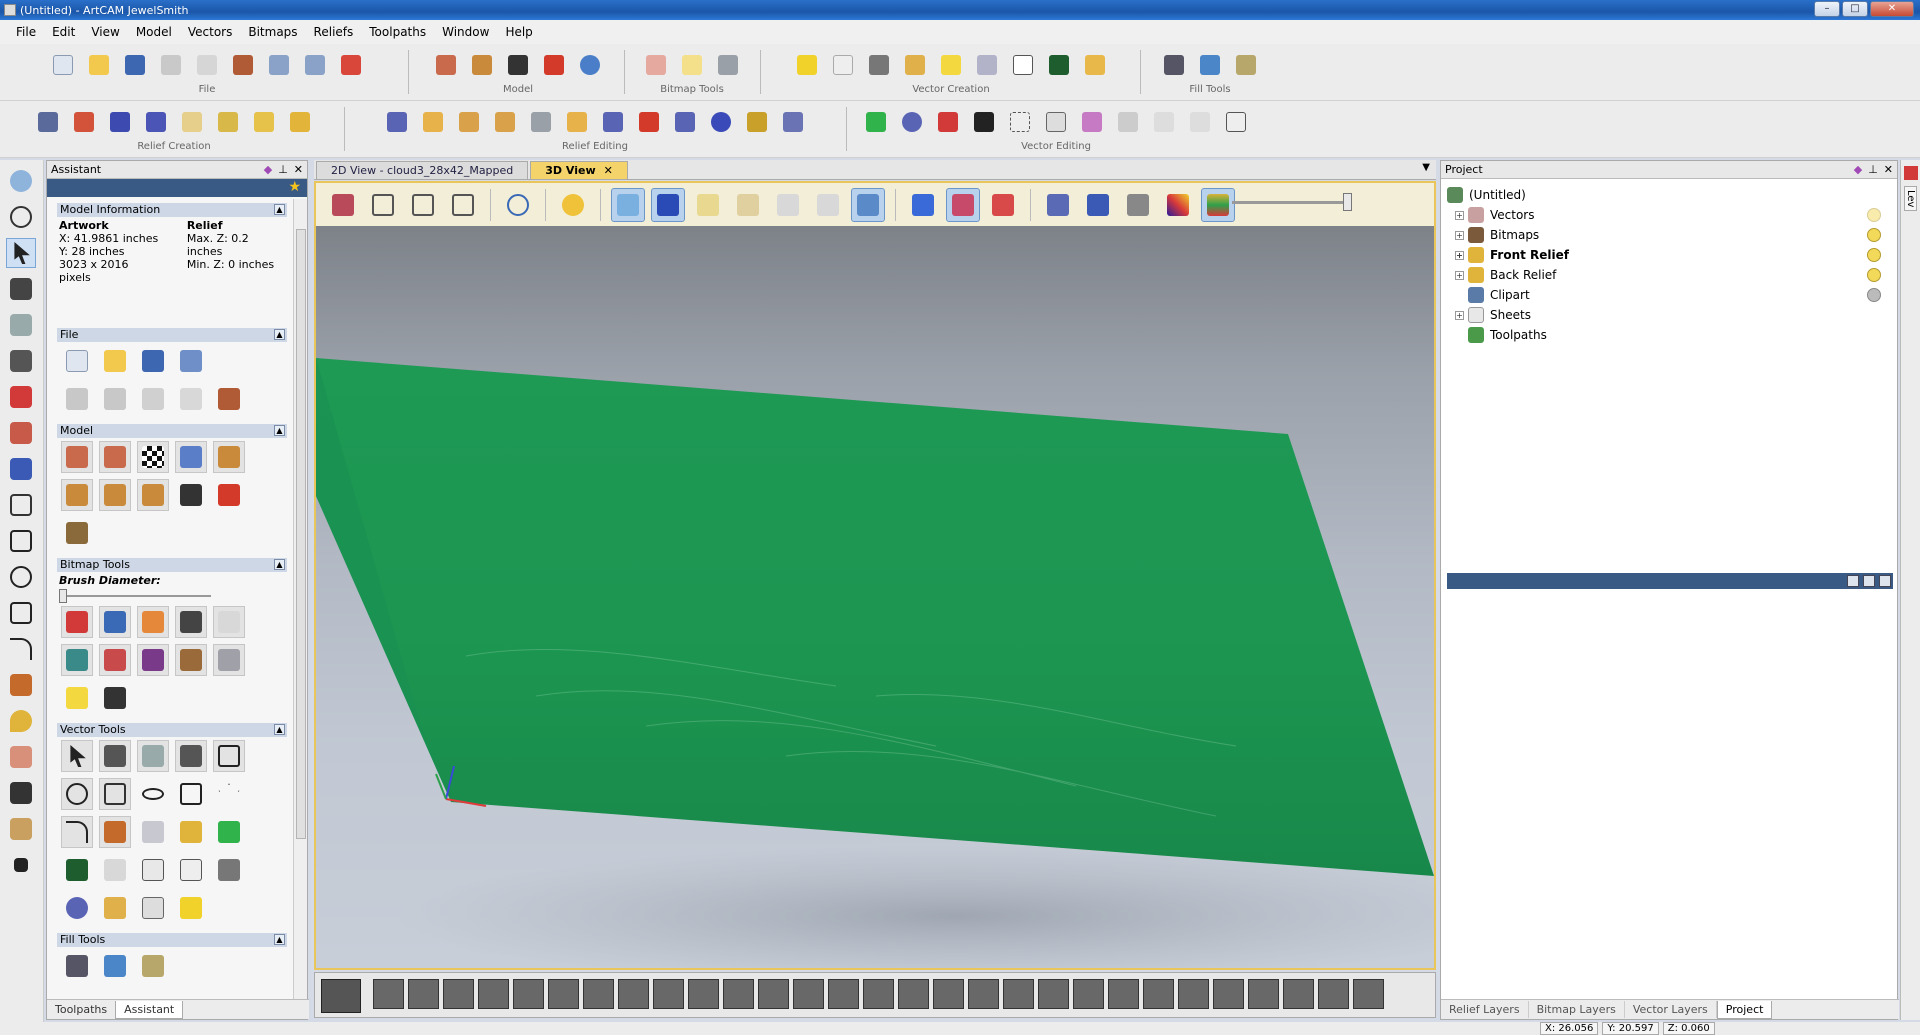 The height and width of the screenshot is (1035, 1920). I want to click on transform-box-icon, so click(1236, 122).